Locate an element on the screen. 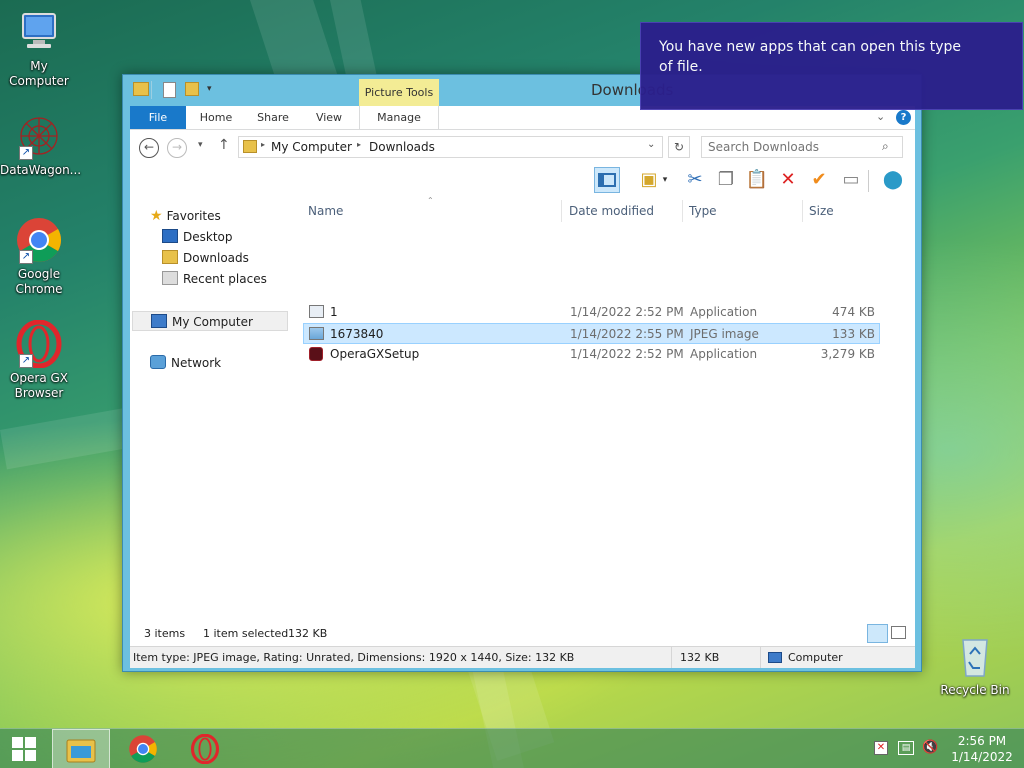 The image size is (1024, 768). desktop-icon-my-computer: My Computer is located at coordinates (39, 48).